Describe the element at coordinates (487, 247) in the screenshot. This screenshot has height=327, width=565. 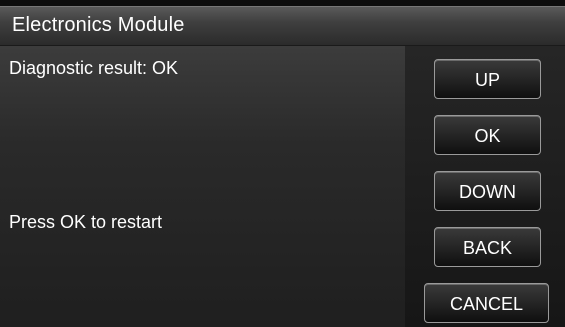
I see `back-button: BACK` at that location.